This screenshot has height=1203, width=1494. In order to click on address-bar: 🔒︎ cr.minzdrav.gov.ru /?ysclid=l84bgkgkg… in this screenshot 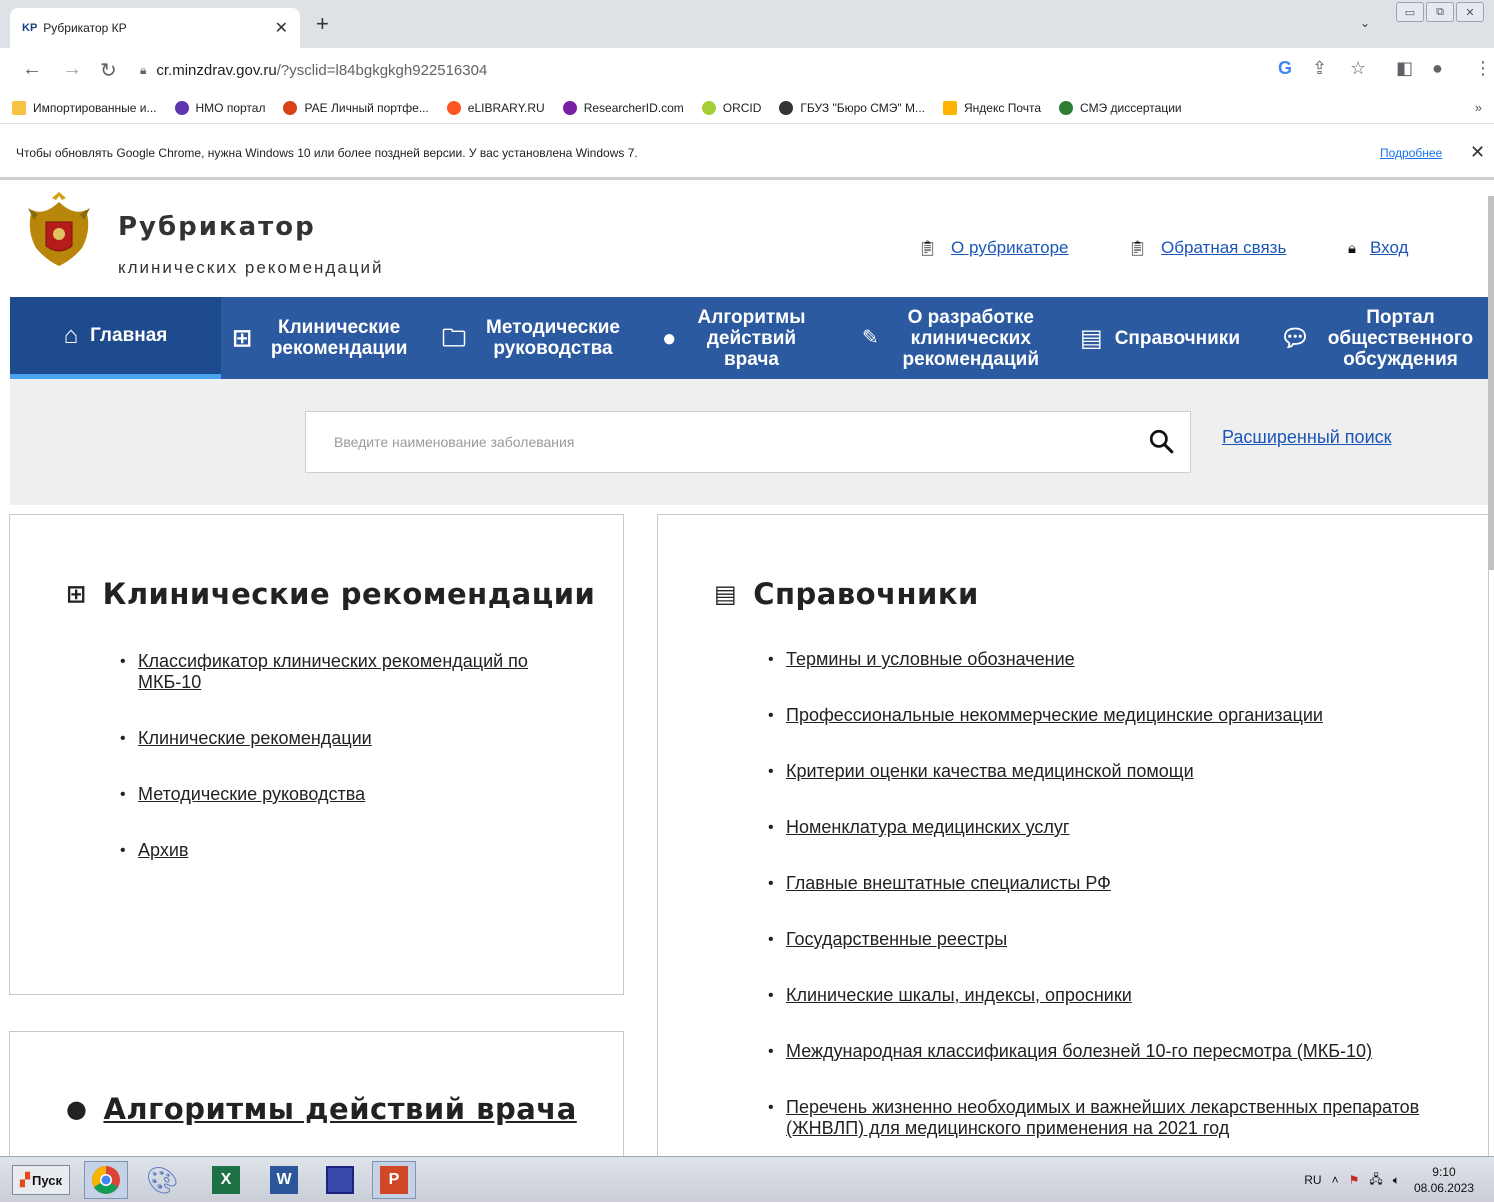, I will do `click(705, 70)`.